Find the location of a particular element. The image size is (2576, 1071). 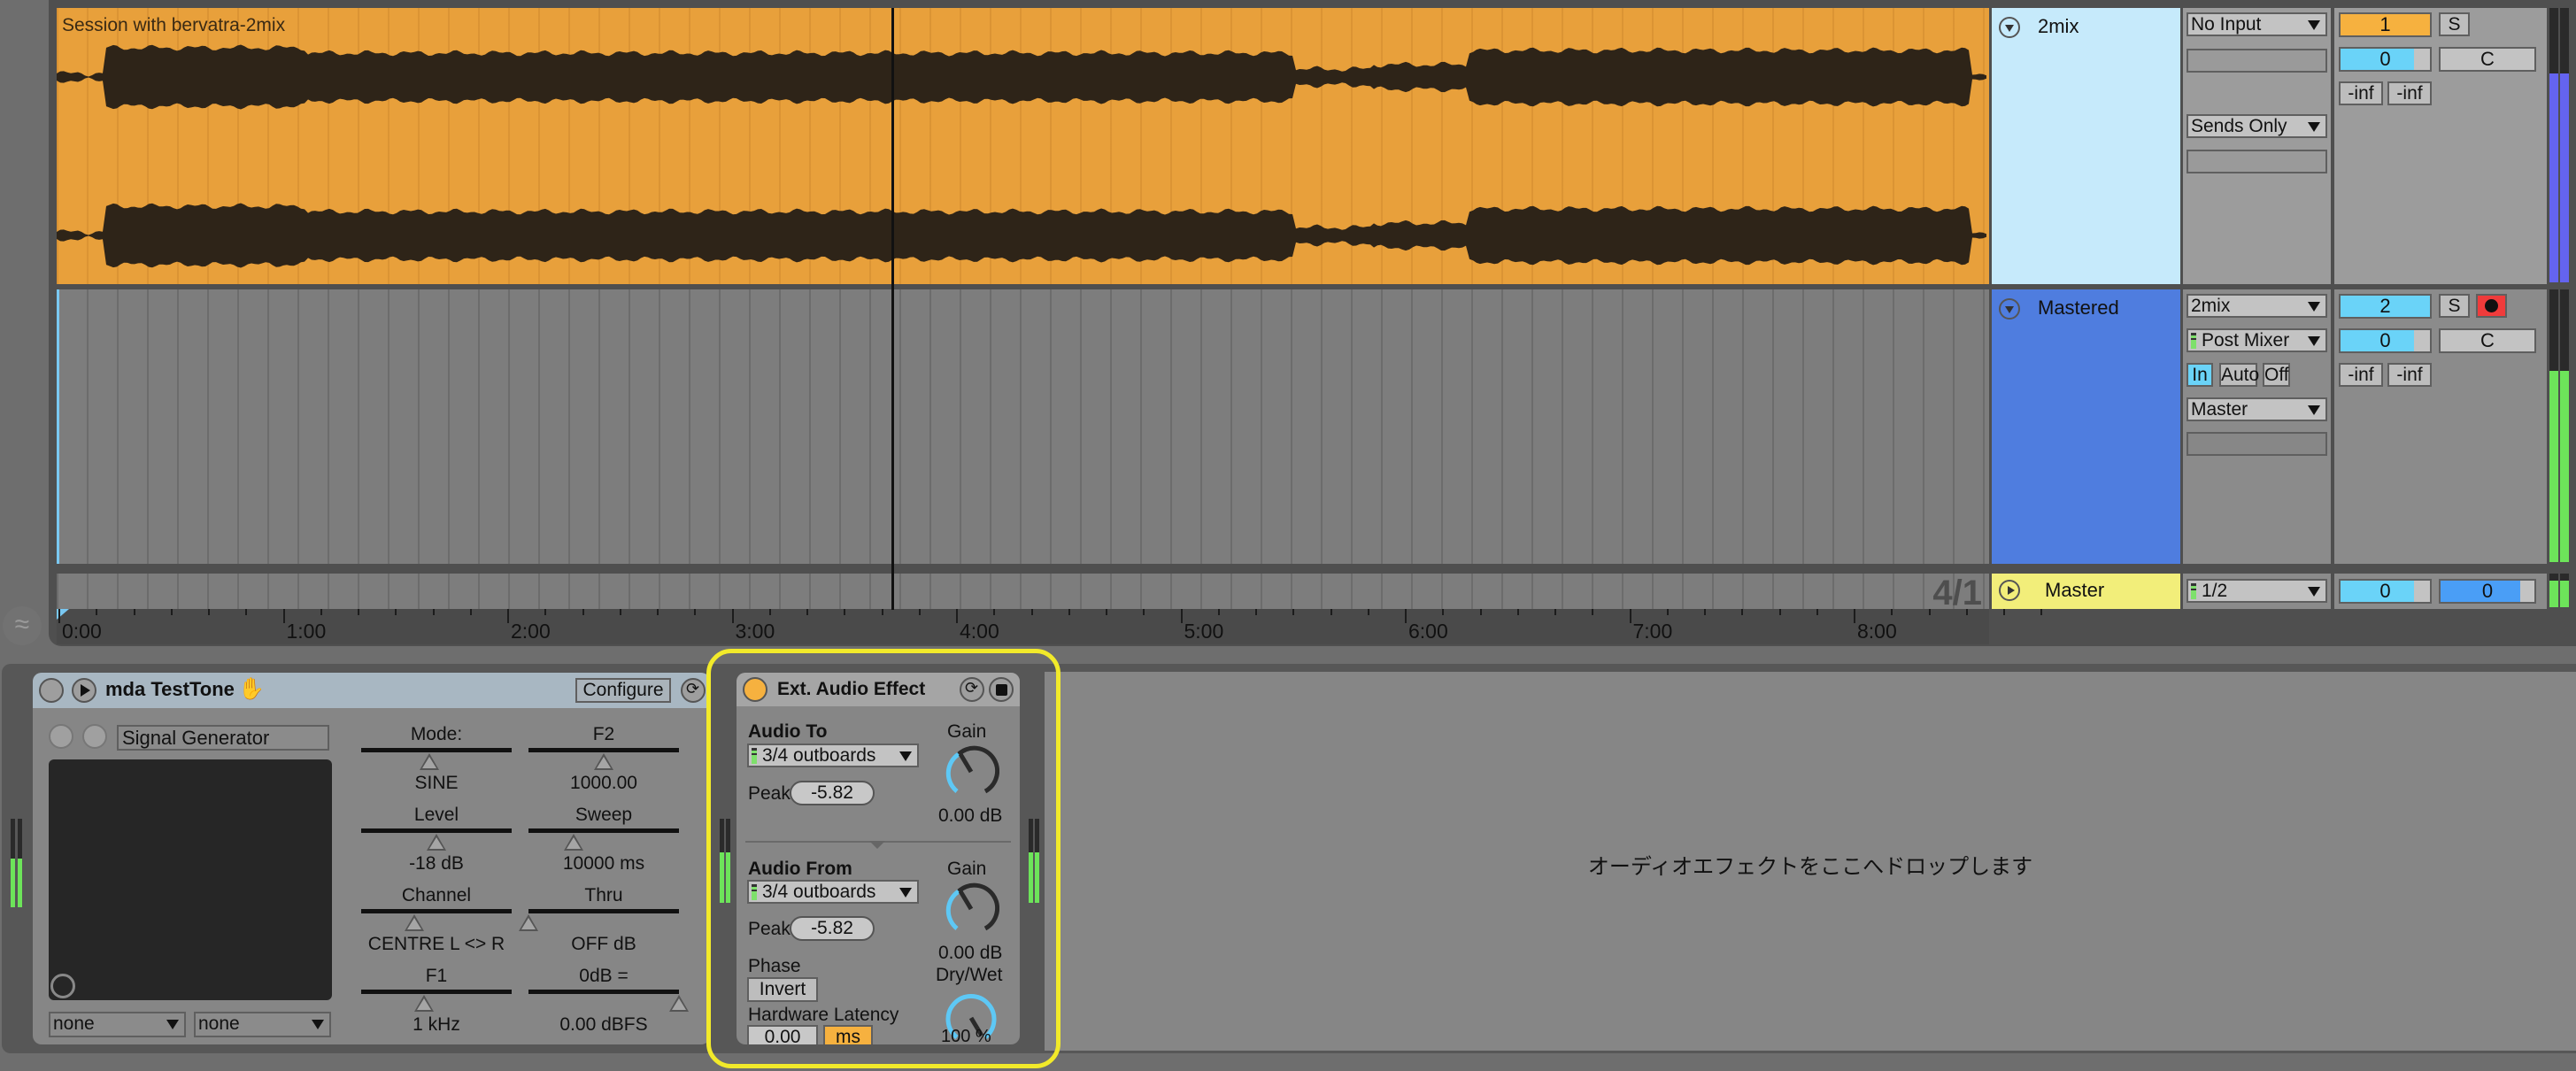

output-type-select: Sends Only is located at coordinates (2257, 126).